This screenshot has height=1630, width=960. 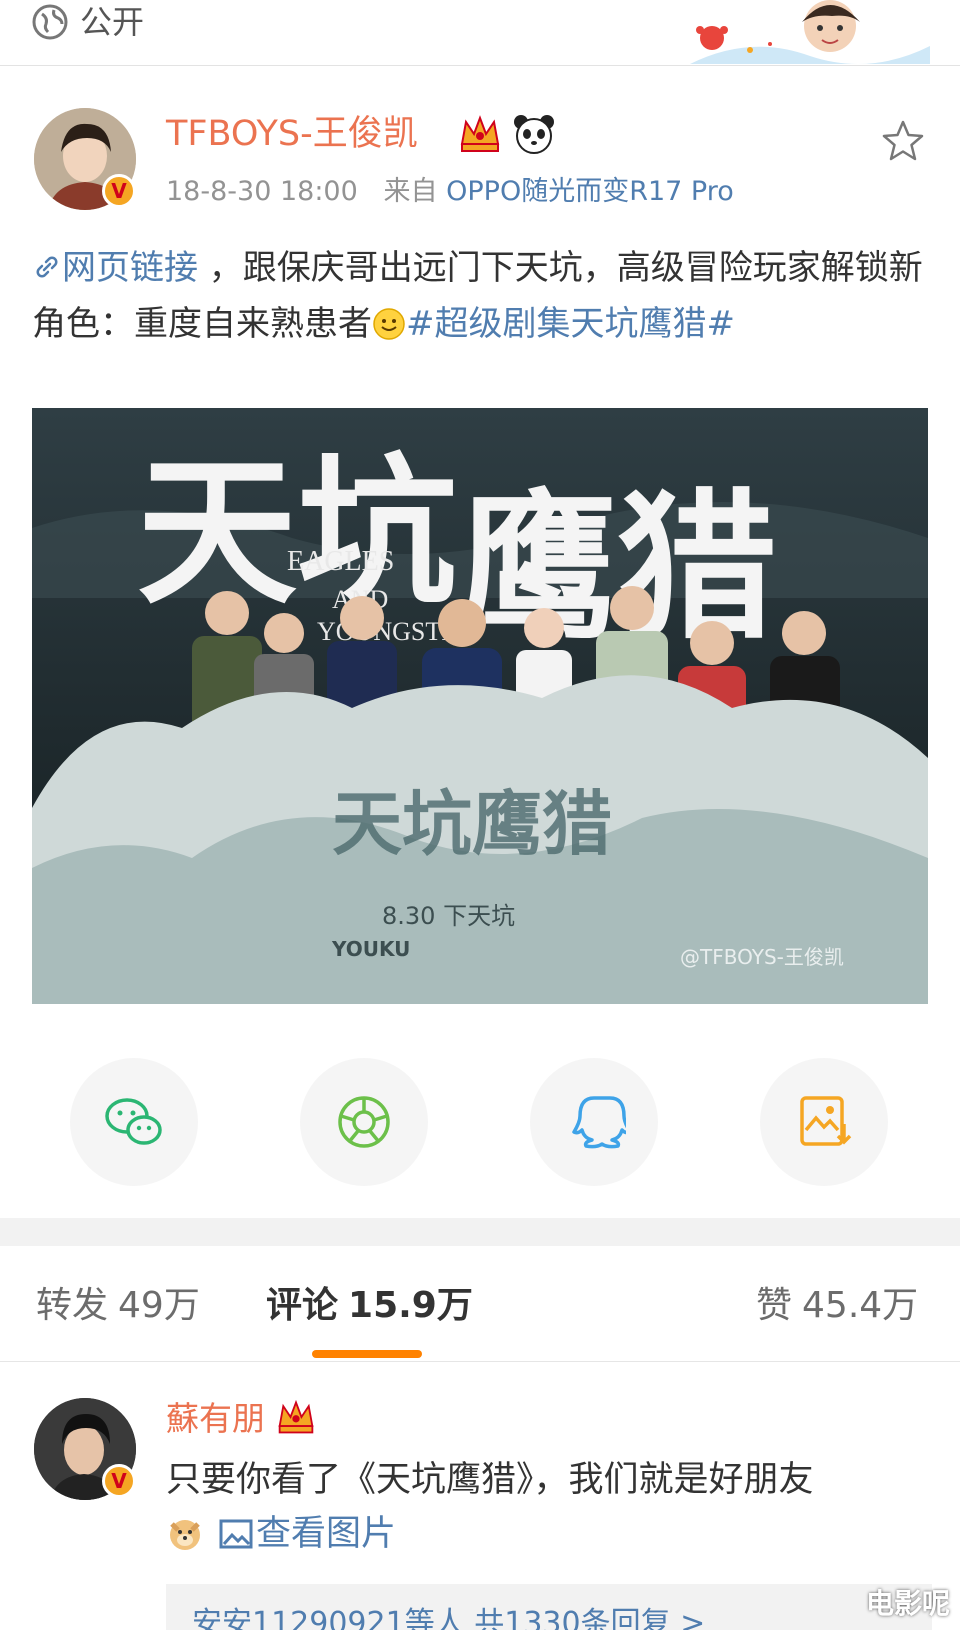 I want to click on image-brand: YOUKU, so click(x=370, y=949).